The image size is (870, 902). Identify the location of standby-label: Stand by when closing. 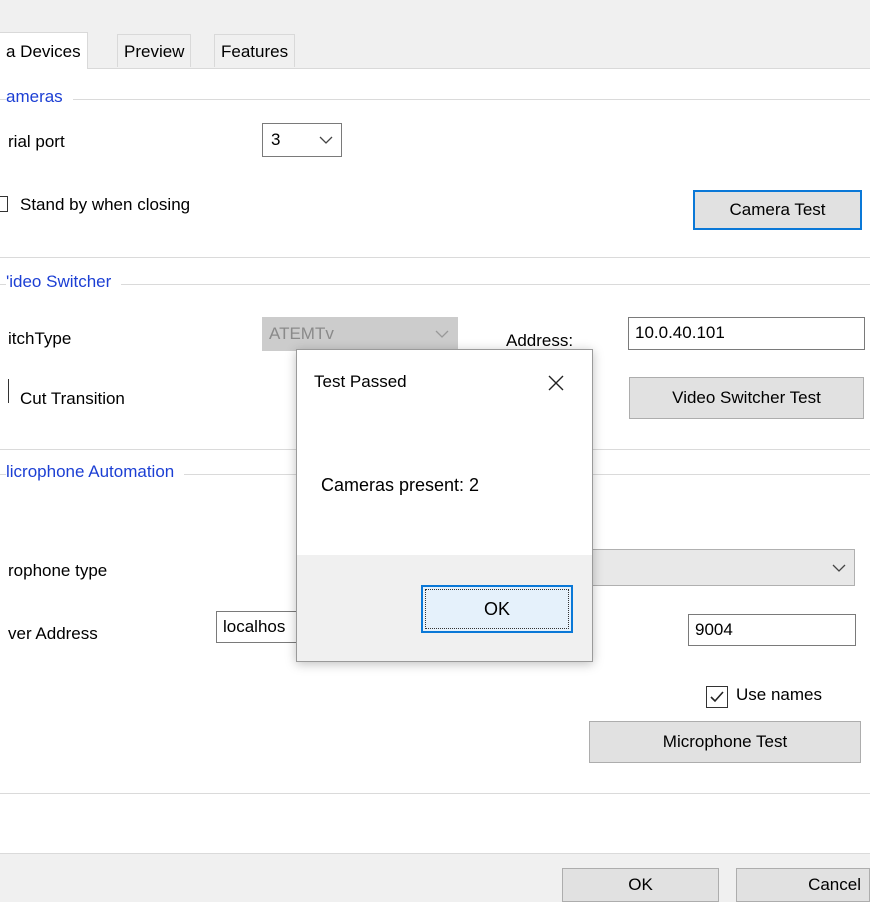
(105, 204).